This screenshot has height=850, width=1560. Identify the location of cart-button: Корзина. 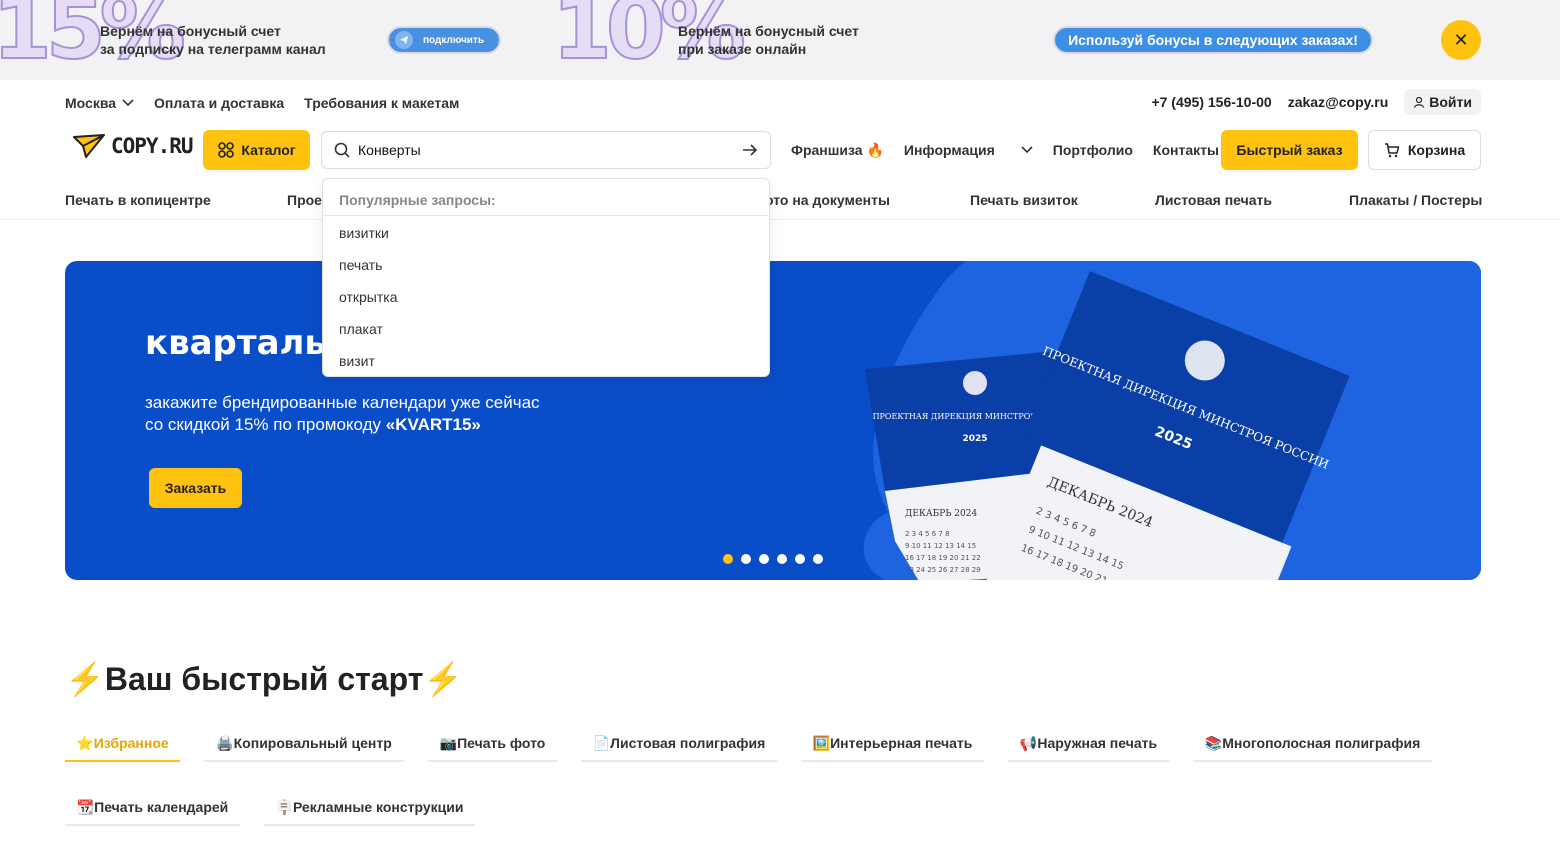
(1424, 150).